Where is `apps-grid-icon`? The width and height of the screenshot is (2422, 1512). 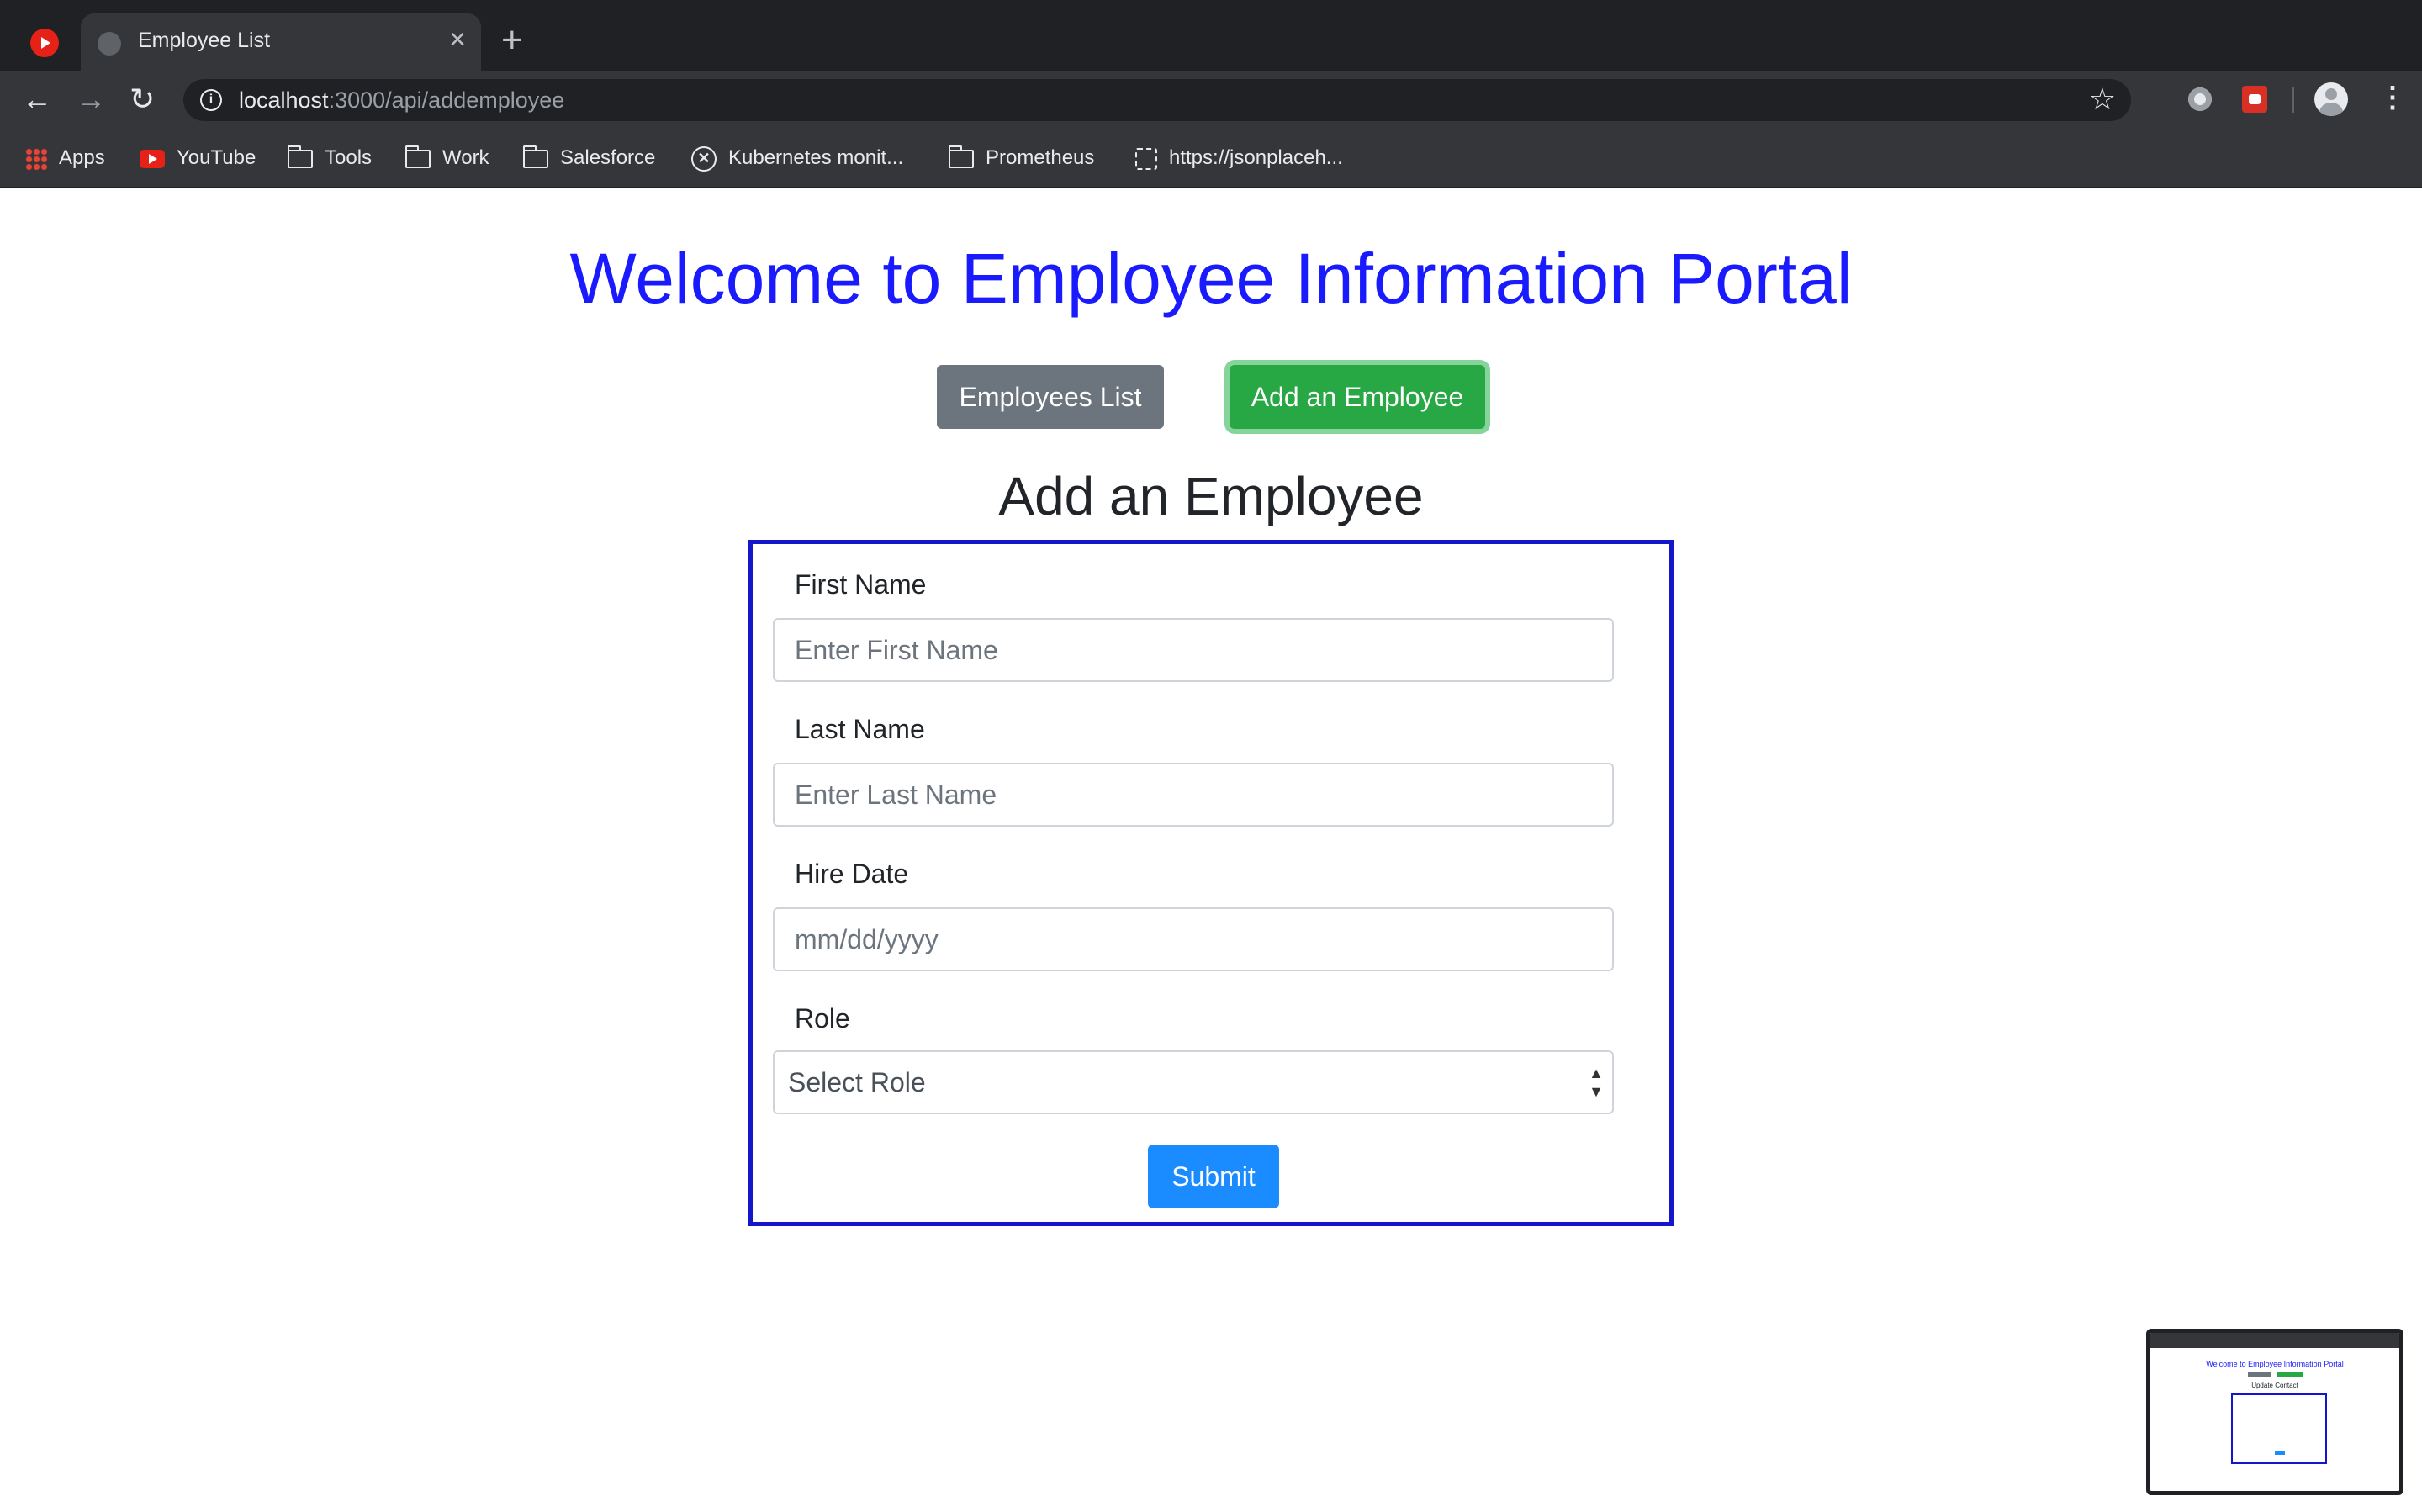
apps-grid-icon is located at coordinates (36, 158).